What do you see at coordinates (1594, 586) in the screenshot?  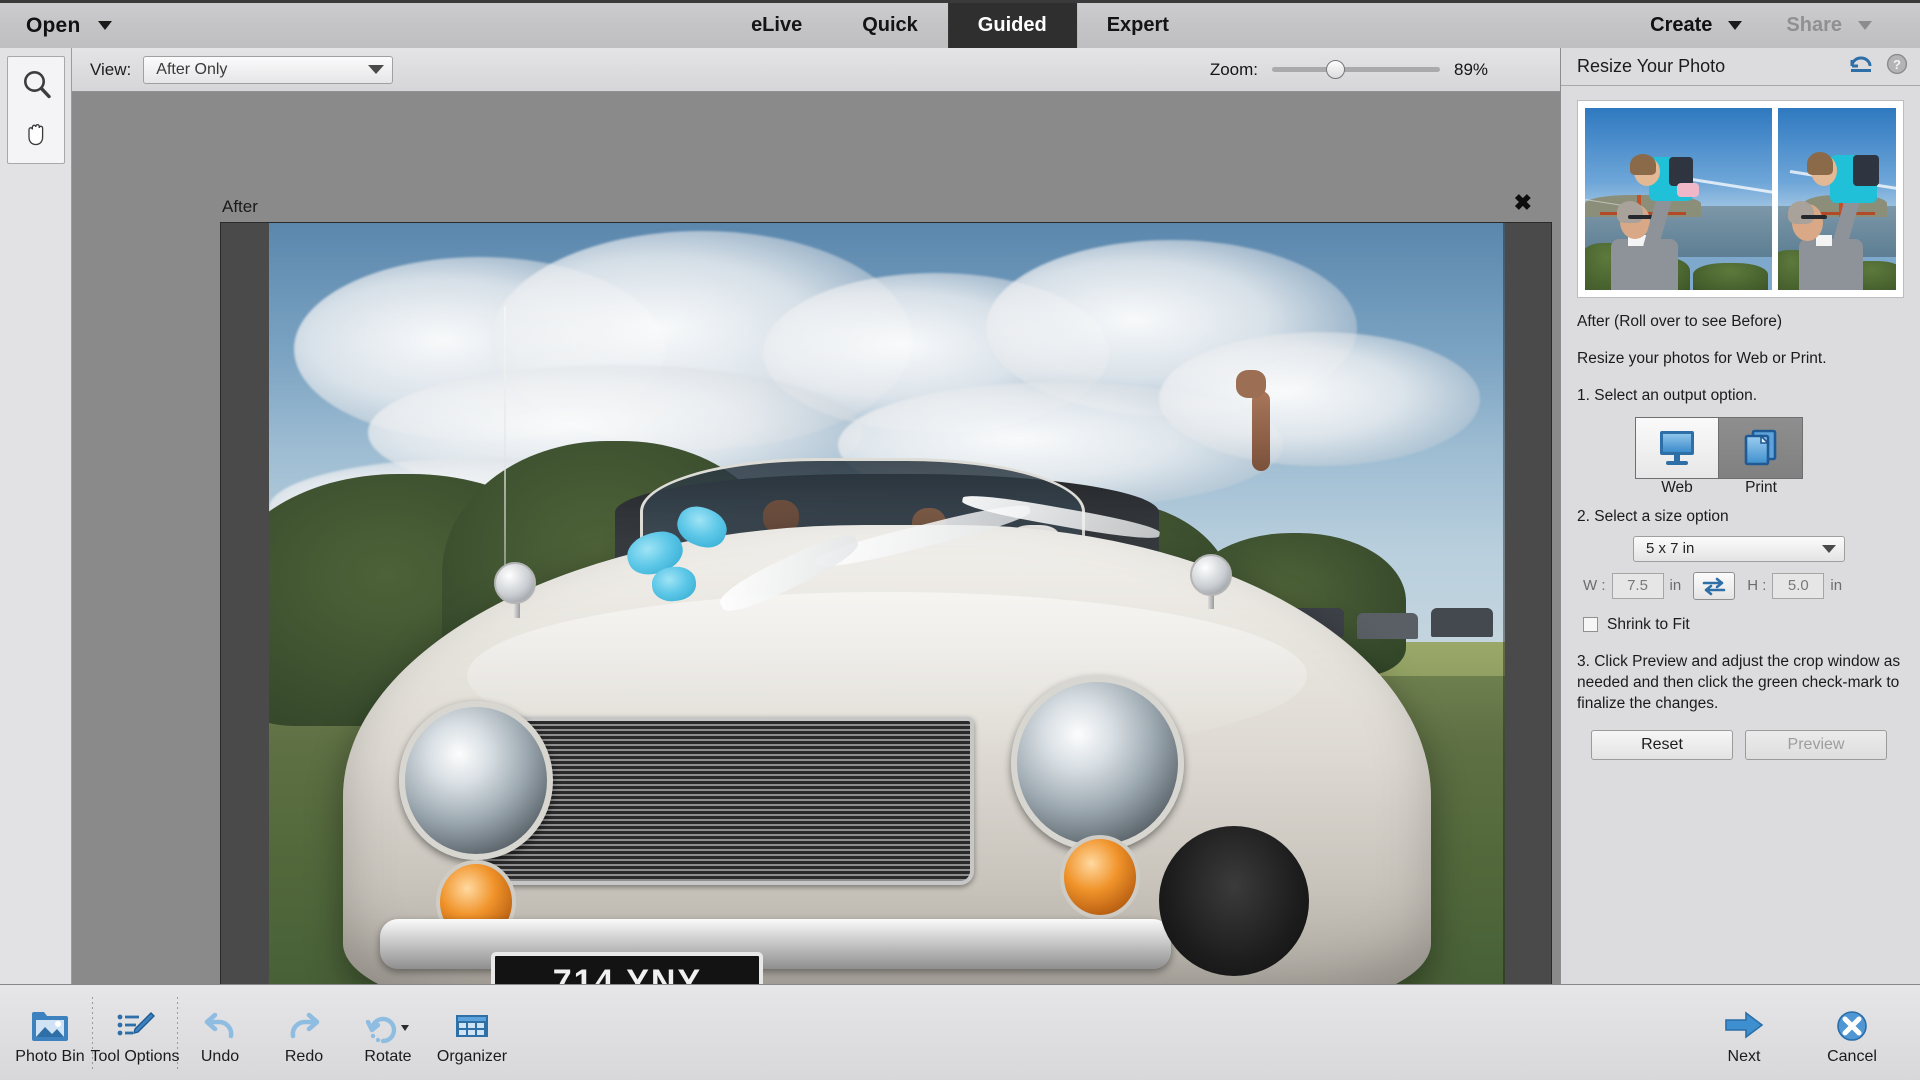 I see `width-label: W :` at bounding box center [1594, 586].